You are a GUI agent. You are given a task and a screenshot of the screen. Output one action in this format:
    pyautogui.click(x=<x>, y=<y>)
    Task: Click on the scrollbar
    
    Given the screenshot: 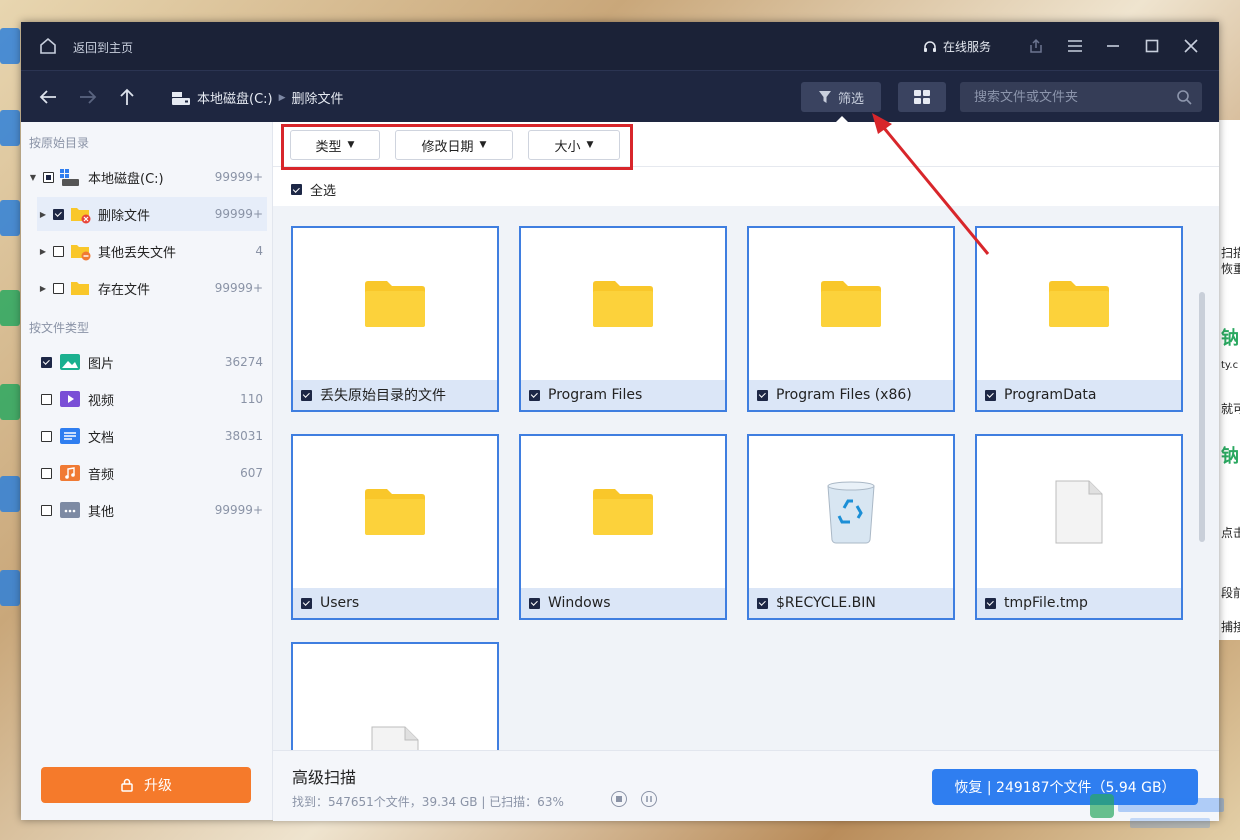 What is the action you would take?
    pyautogui.click(x=1202, y=417)
    